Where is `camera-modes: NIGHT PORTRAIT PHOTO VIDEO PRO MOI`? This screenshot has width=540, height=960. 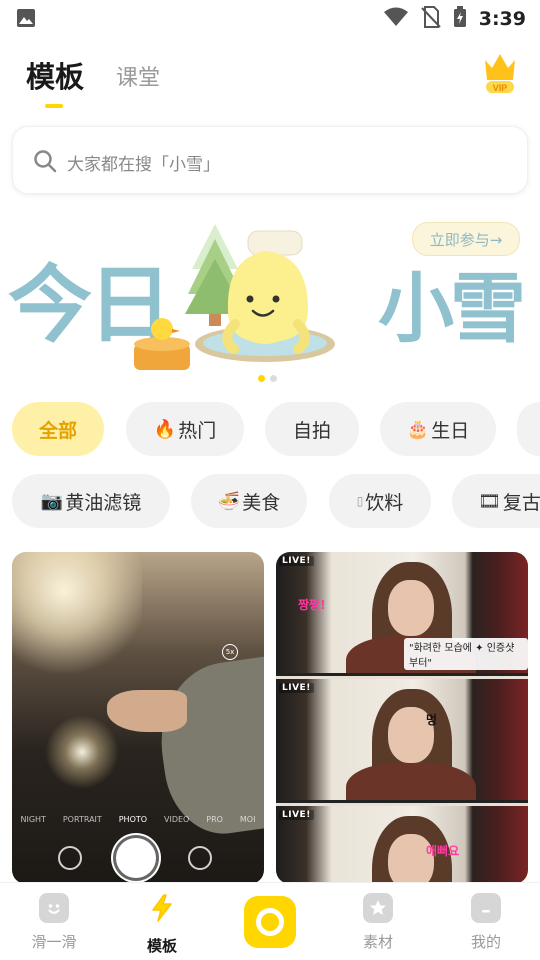 camera-modes: NIGHT PORTRAIT PHOTO VIDEO PRO MOI is located at coordinates (138, 819).